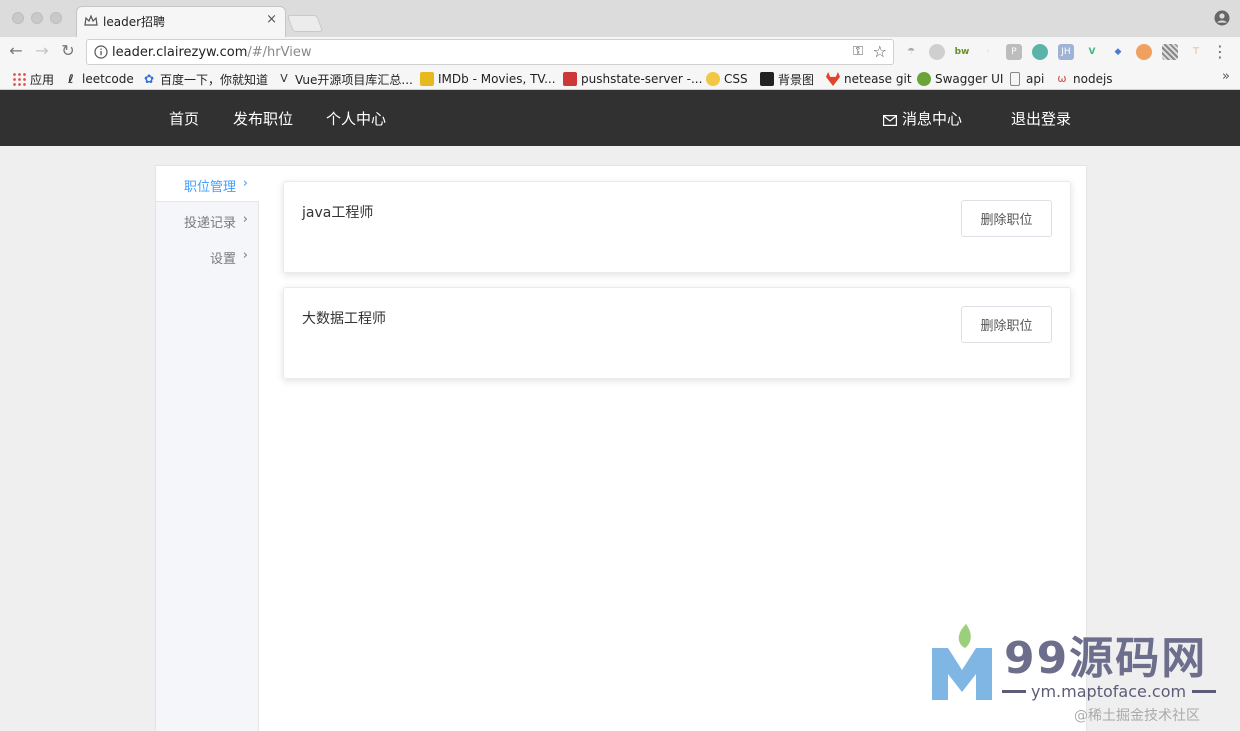 This screenshot has height=731, width=1240. I want to click on nav-messages-label: 消息中心, so click(932, 119).